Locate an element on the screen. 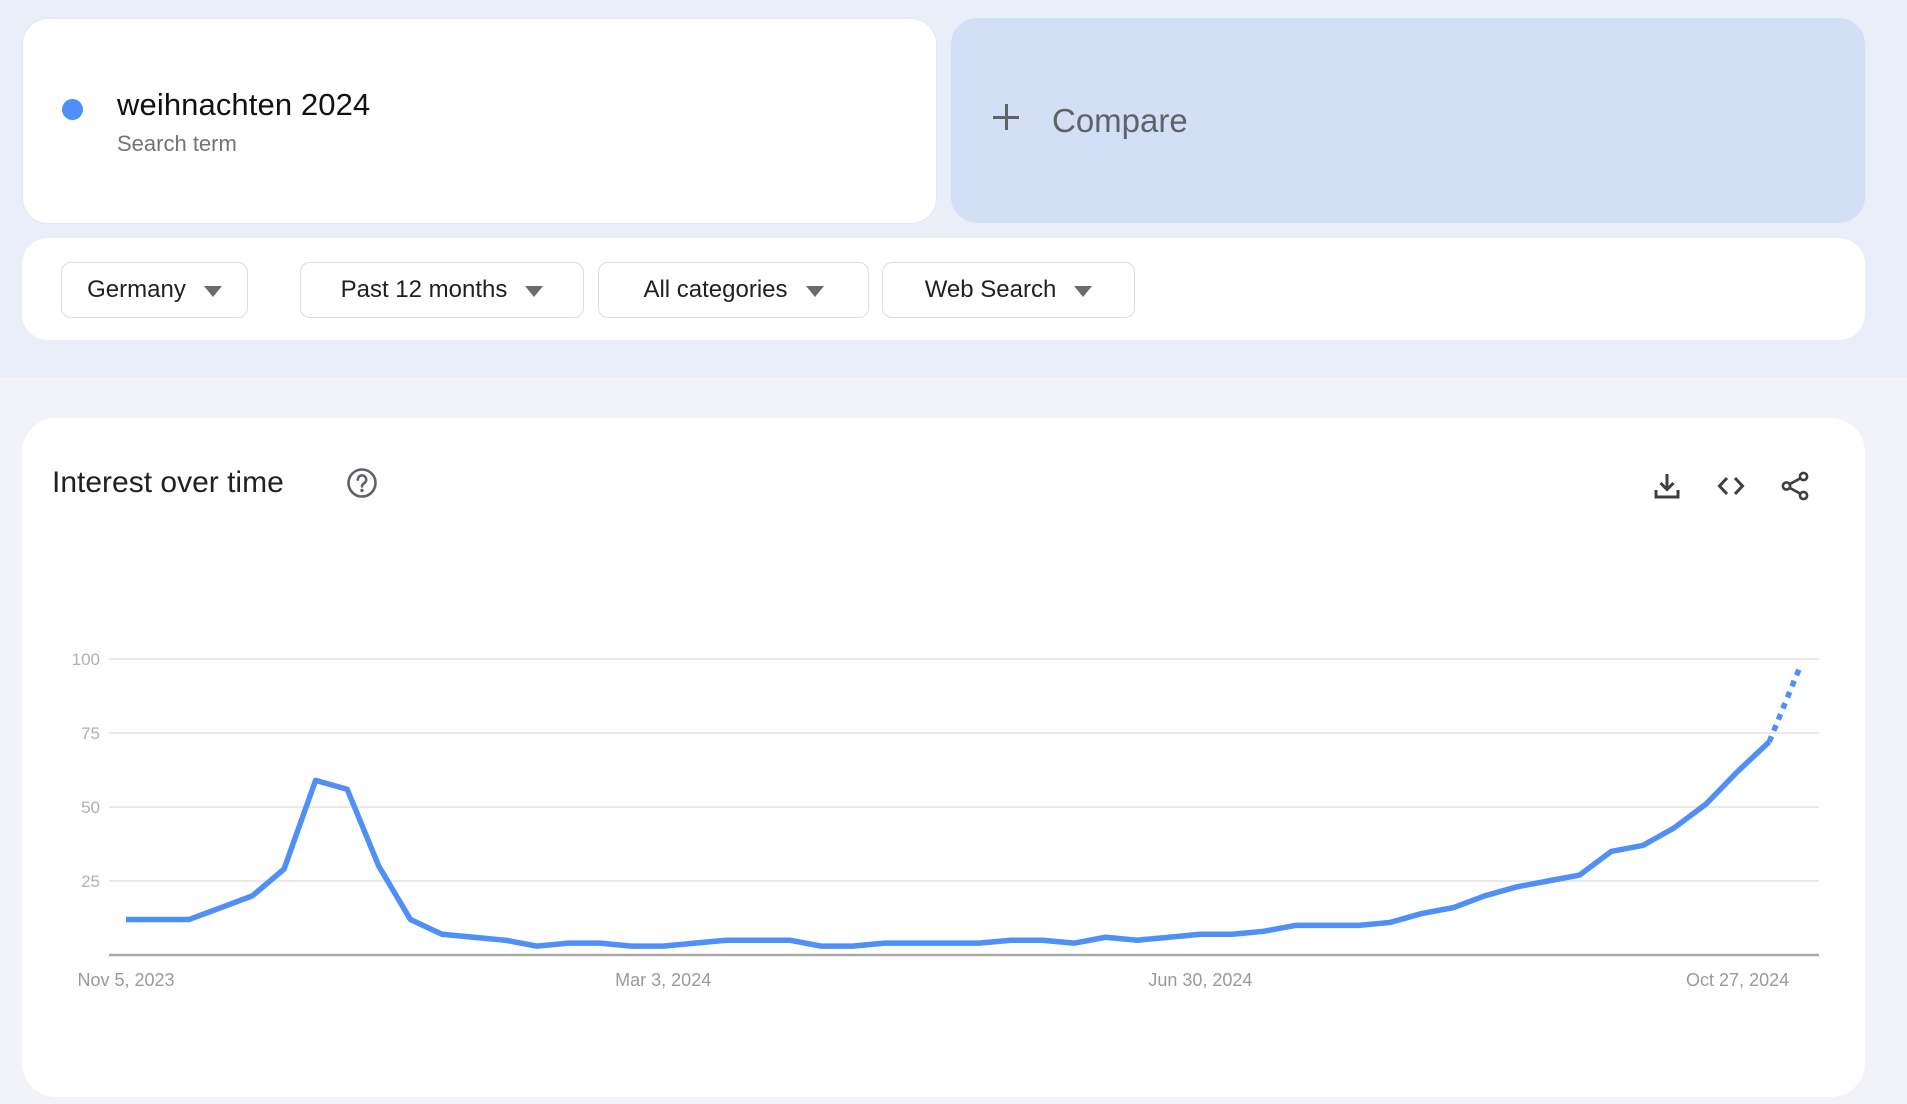 The image size is (1907, 1104). compare-label: Compare is located at coordinates (1120, 120).